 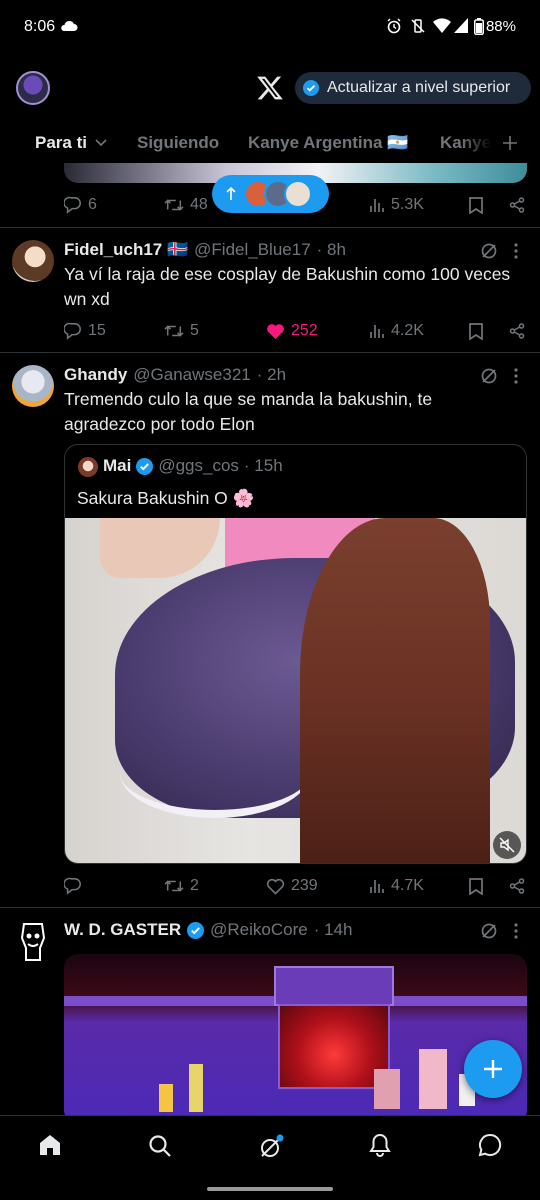 I want to click on heart-filled-icon, so click(x=275, y=331).